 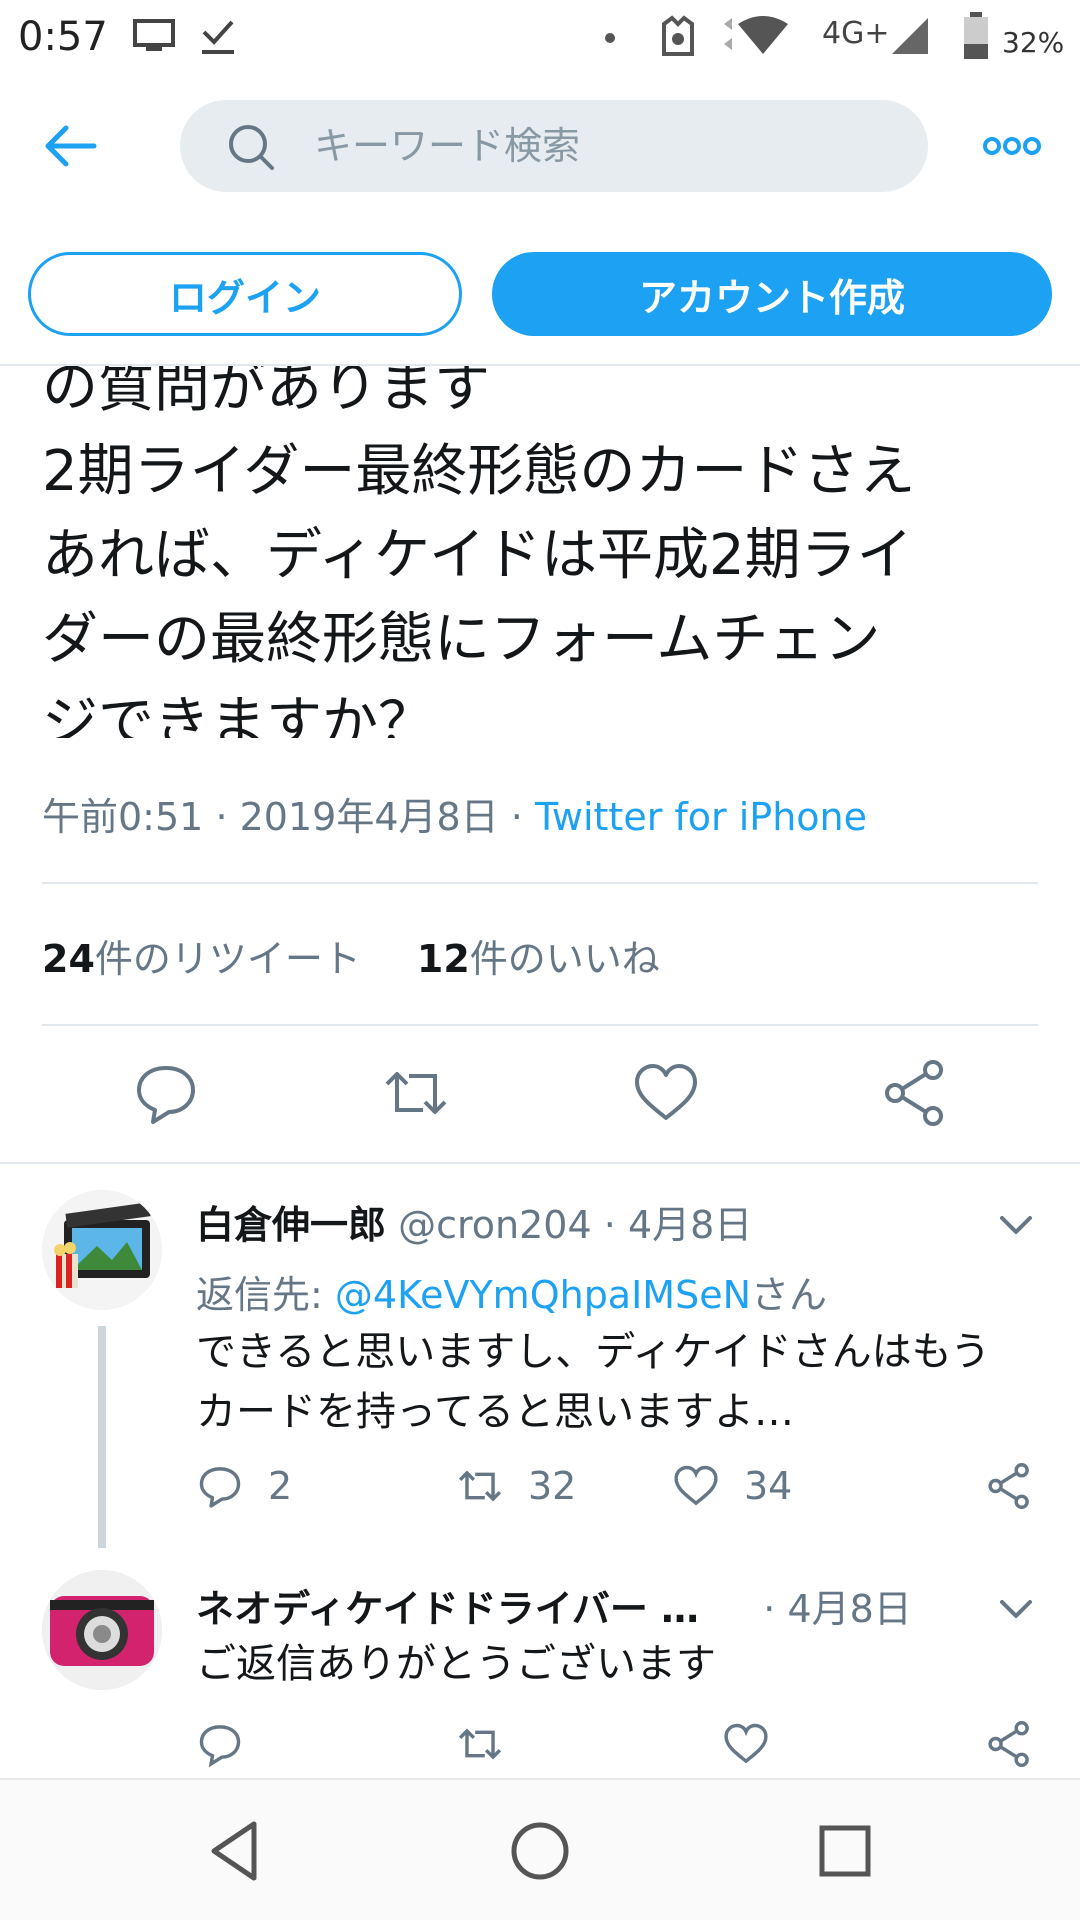 I want to click on login-button: ログイン, so click(x=245, y=294).